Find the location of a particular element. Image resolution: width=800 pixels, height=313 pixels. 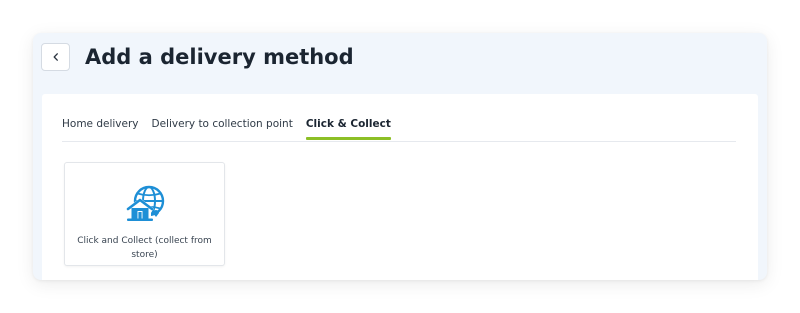

tab-collection-point: Delivery to collection point is located at coordinates (222, 125).